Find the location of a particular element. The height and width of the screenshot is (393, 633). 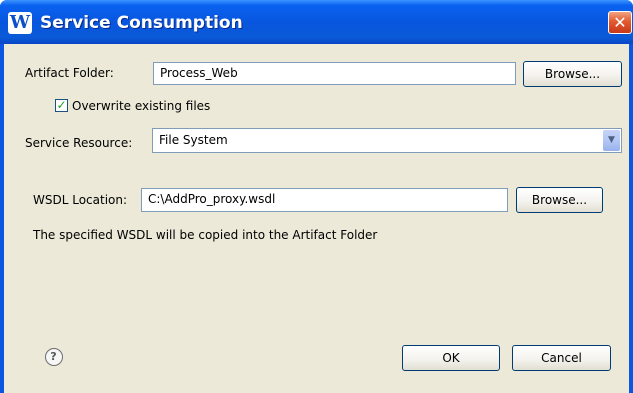

title-bar: W Service Consumption ✕ is located at coordinates (316, 22).